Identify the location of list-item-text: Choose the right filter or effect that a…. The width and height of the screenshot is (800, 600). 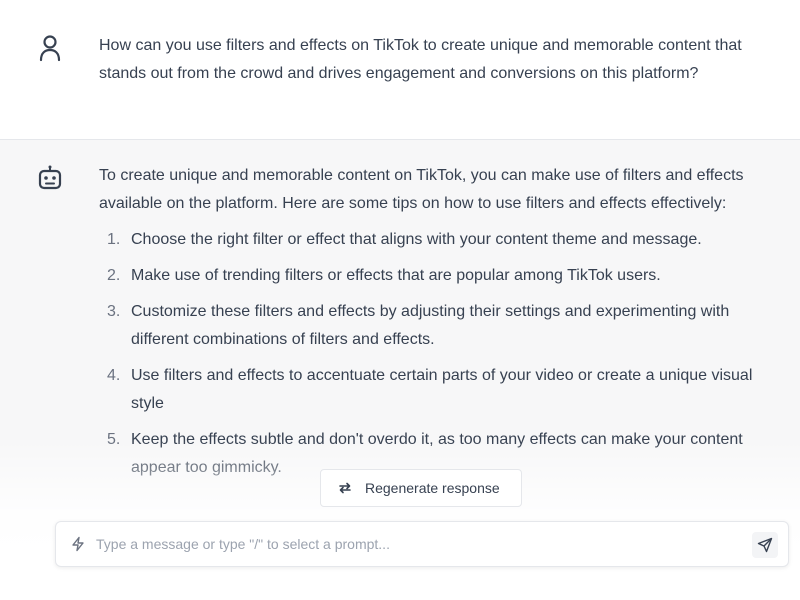
(416, 239).